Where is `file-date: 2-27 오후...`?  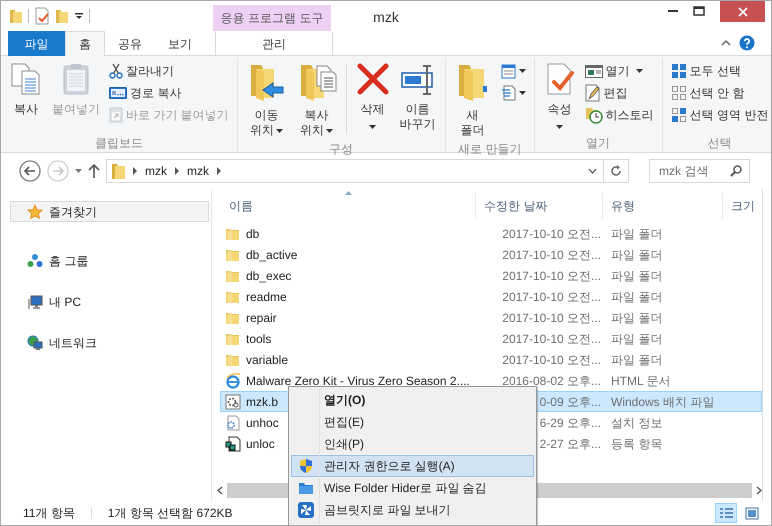
file-date: 2-27 오후... is located at coordinates (570, 444).